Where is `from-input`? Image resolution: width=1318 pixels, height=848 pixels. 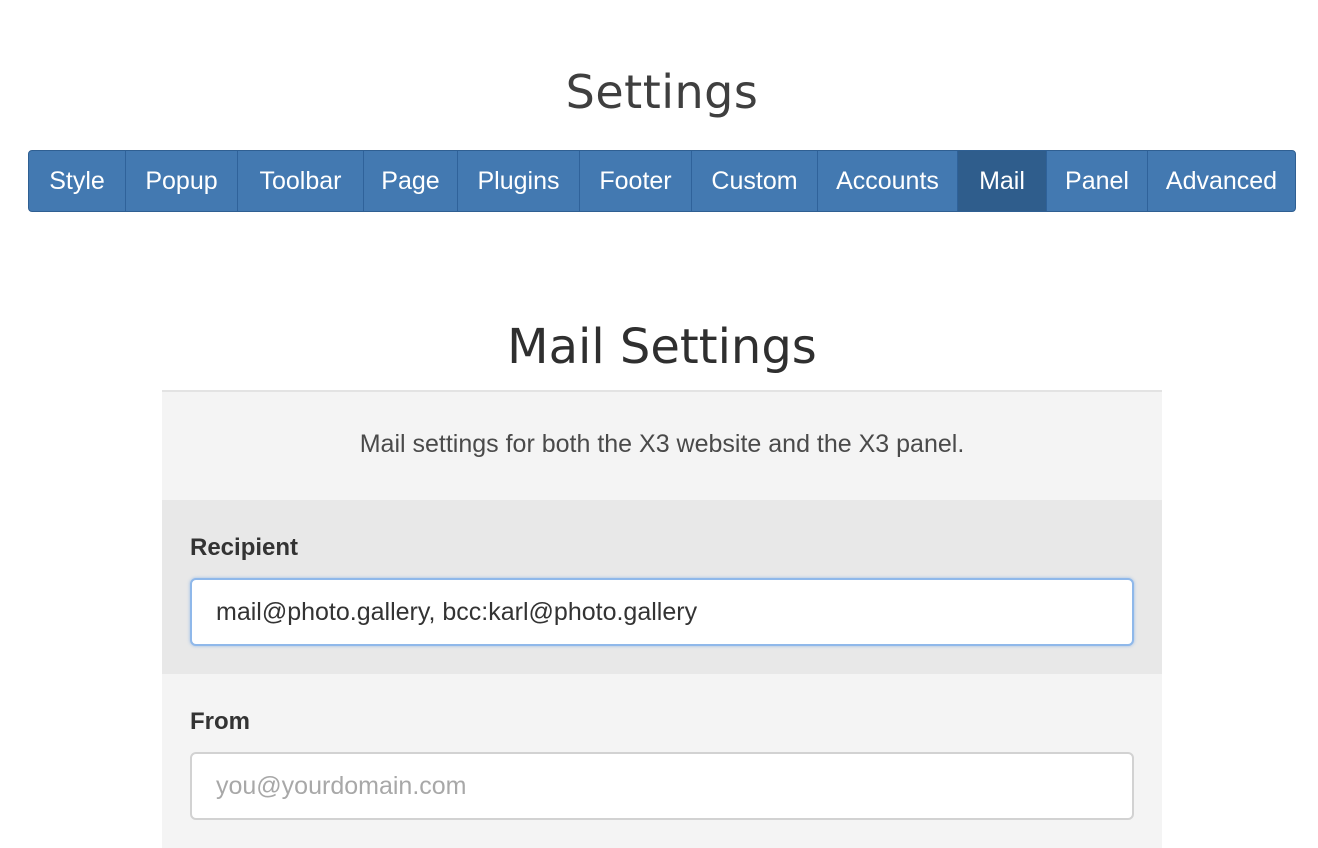
from-input is located at coordinates (662, 786).